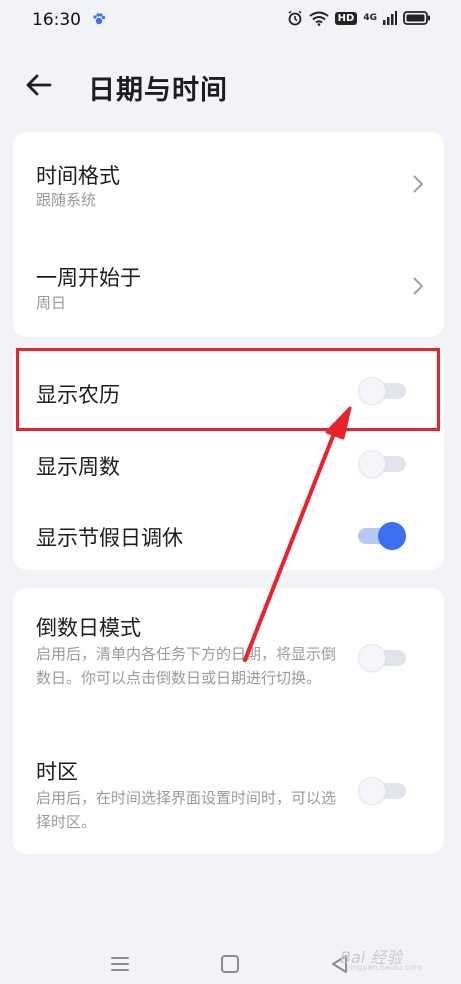  What do you see at coordinates (230, 20) in the screenshot?
I see `status-bar: 16:30 HD 4G` at bounding box center [230, 20].